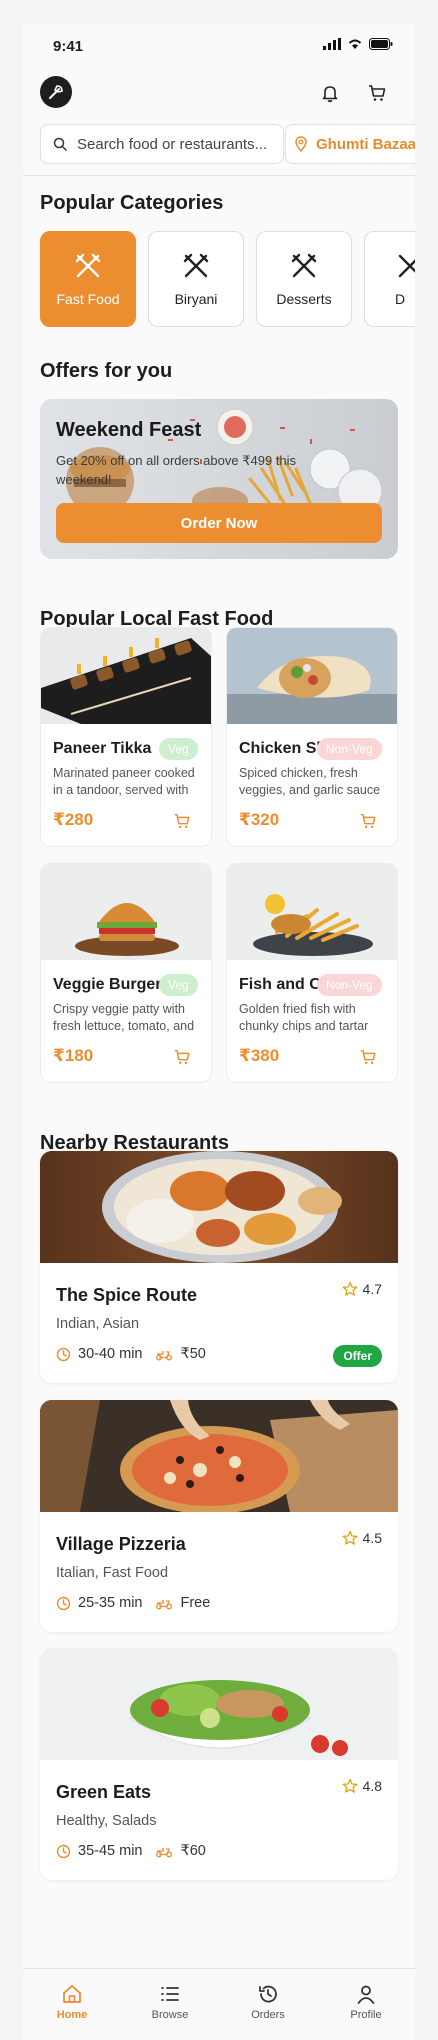 The height and width of the screenshot is (2040, 438). Describe the element at coordinates (372, 1786) in the screenshot. I see `rating-value: 4.8` at that location.